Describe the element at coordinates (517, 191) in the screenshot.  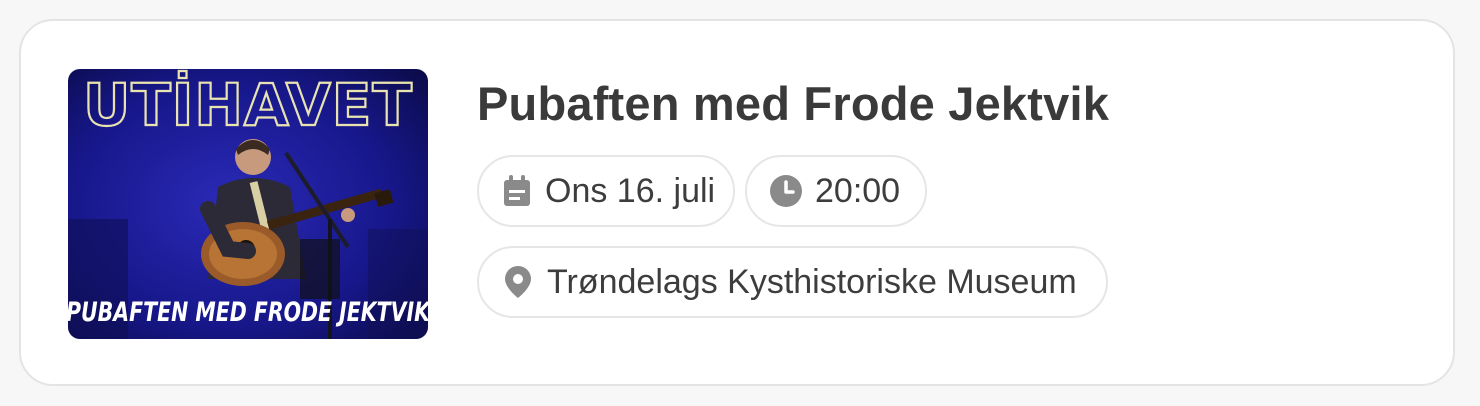
I see `calendar-icon` at that location.